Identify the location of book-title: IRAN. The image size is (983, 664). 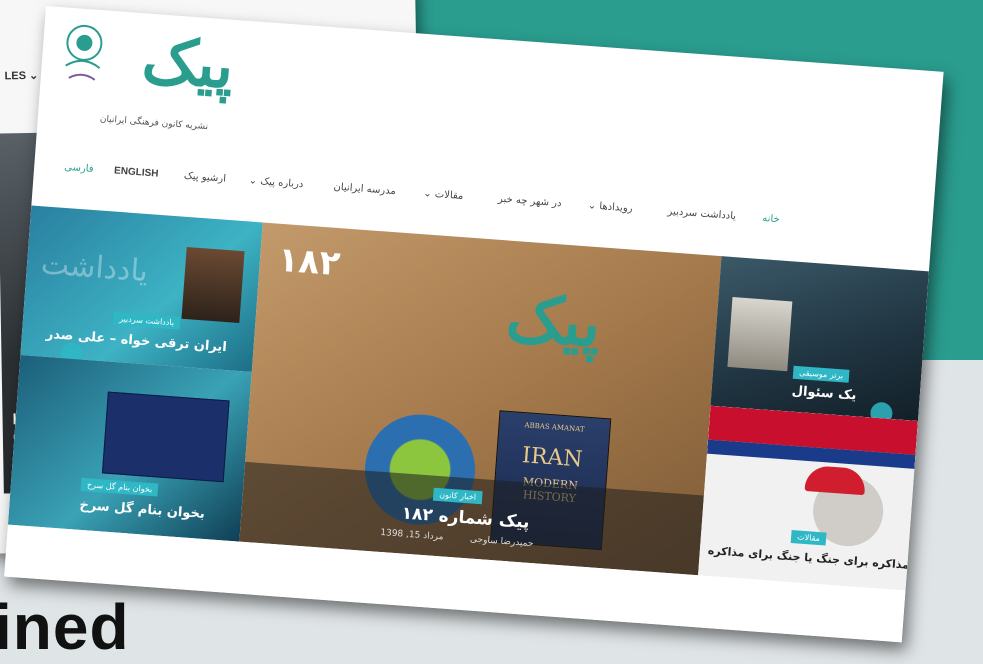
(552, 458).